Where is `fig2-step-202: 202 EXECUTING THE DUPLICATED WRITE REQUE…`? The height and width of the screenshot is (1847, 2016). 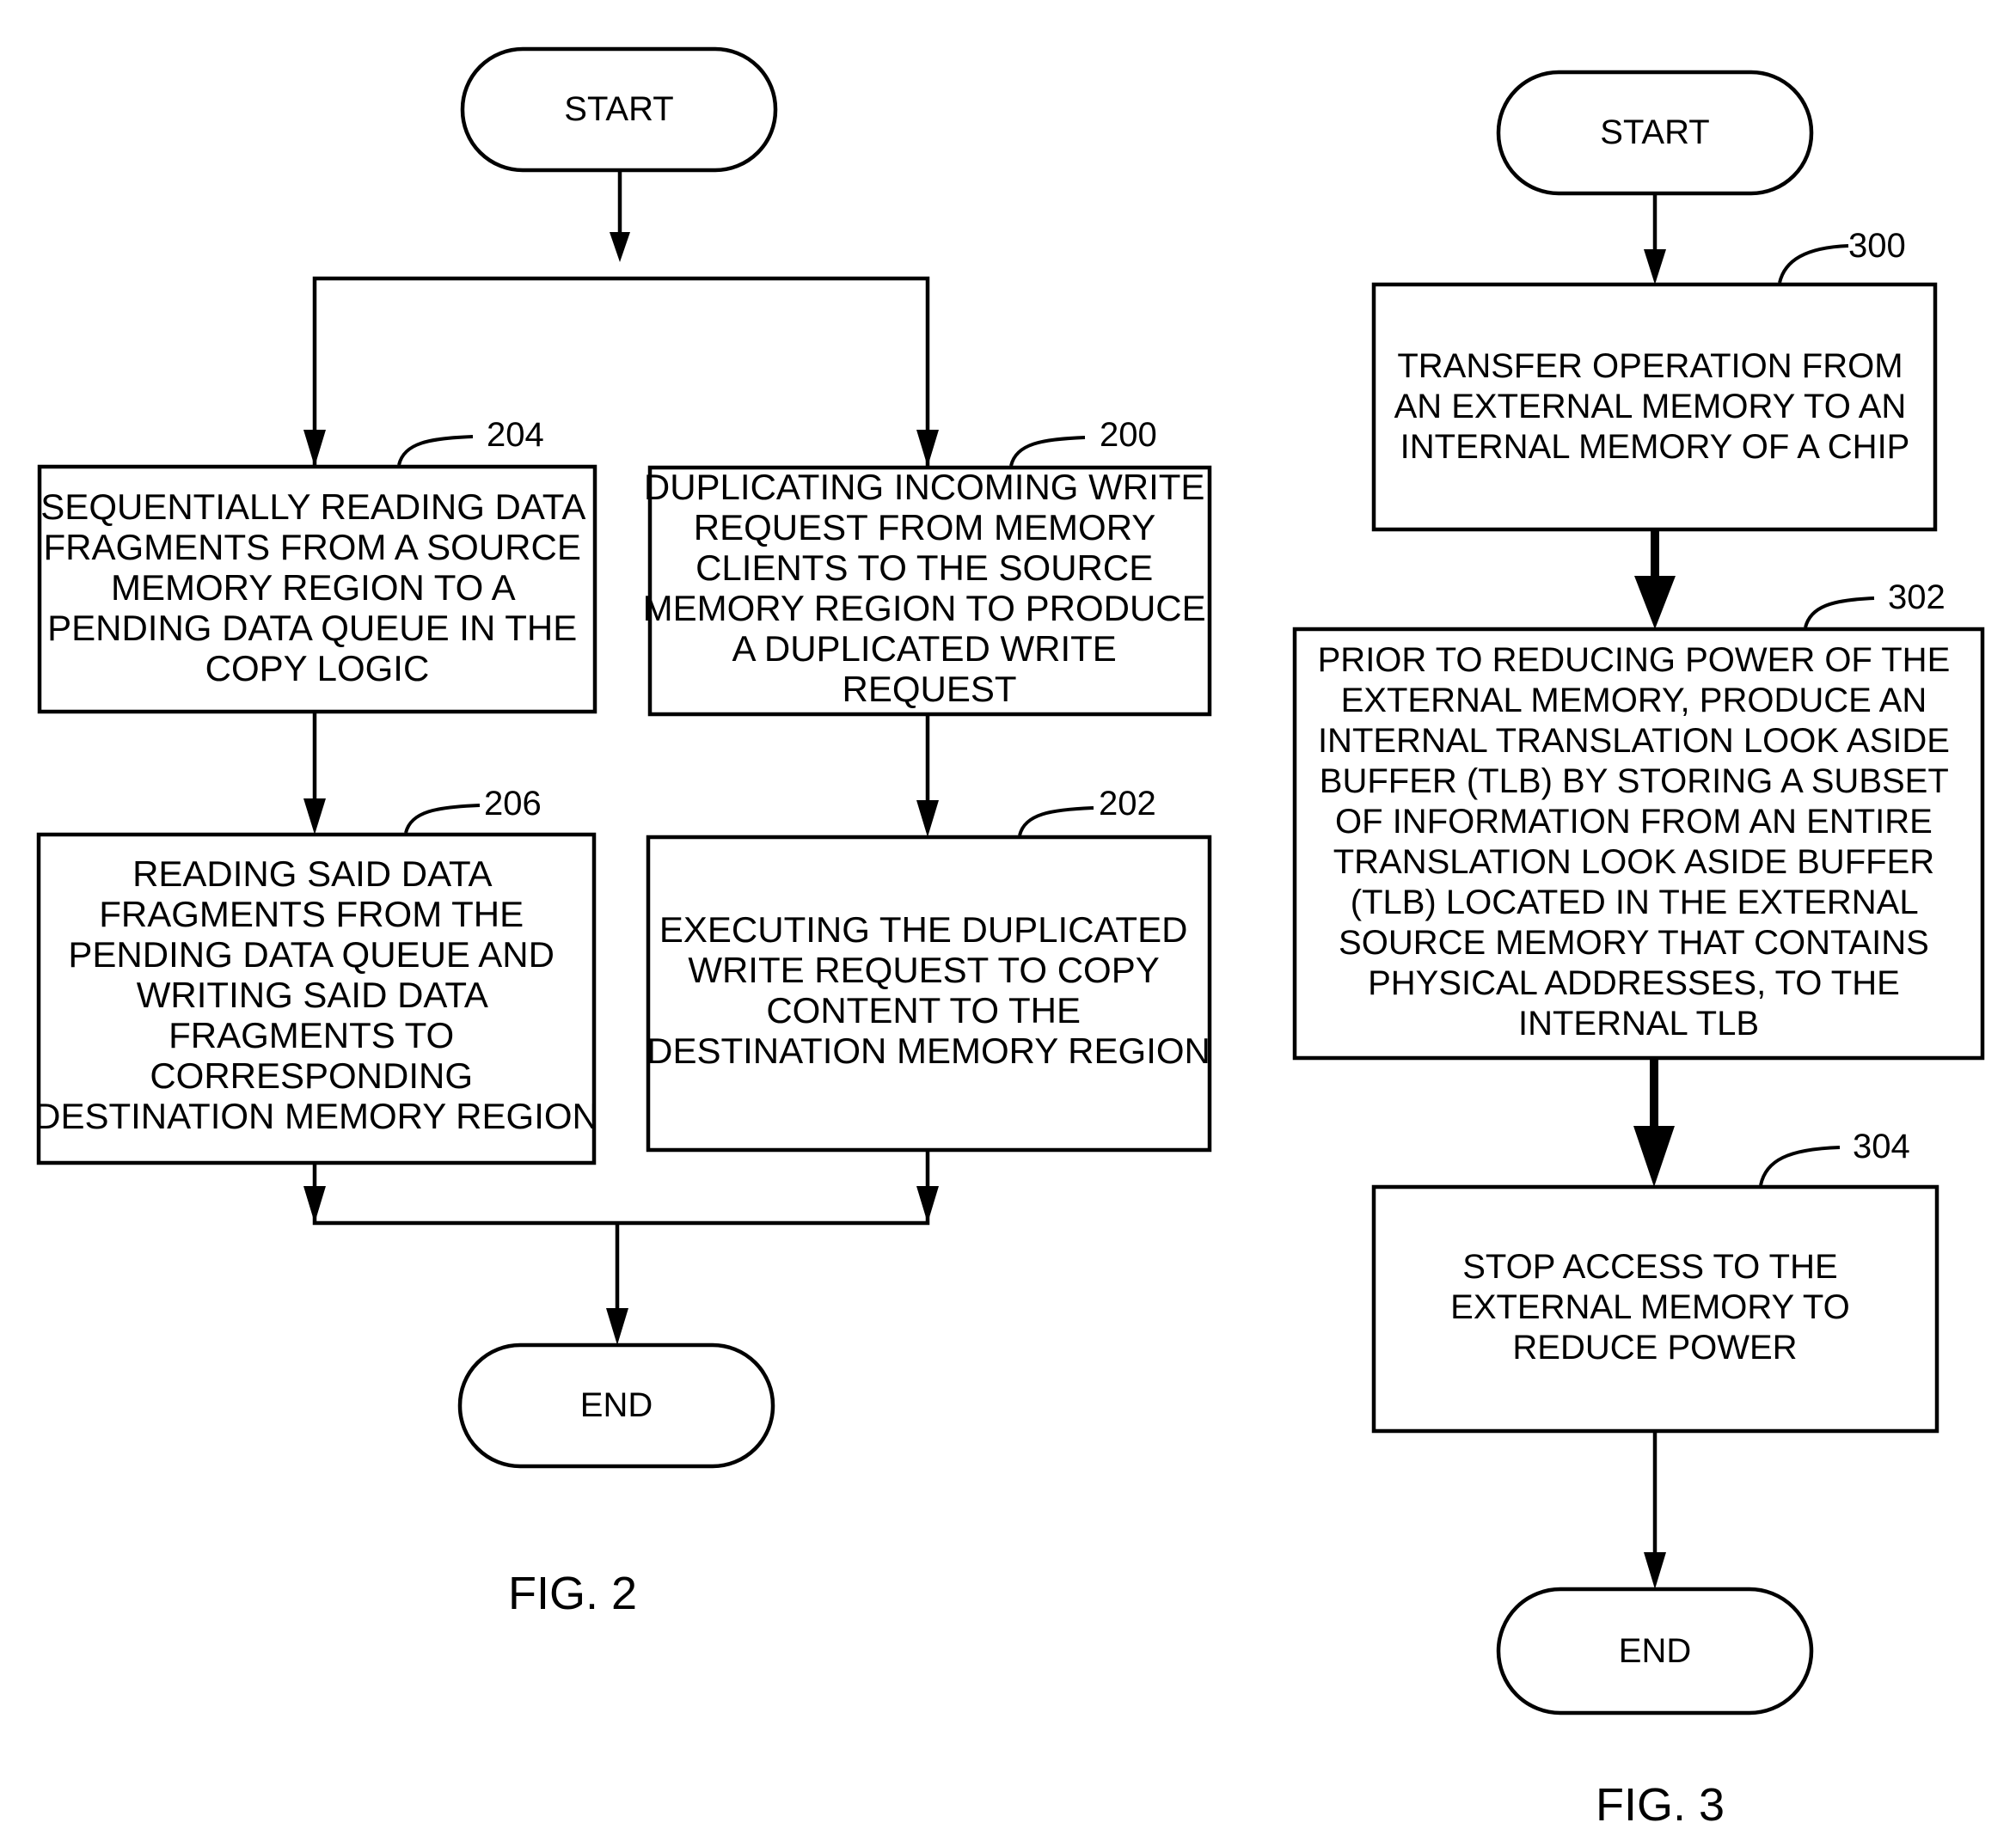 fig2-step-202: 202 EXECUTING THE DUPLICATED WRITE REQUE… is located at coordinates (929, 969).